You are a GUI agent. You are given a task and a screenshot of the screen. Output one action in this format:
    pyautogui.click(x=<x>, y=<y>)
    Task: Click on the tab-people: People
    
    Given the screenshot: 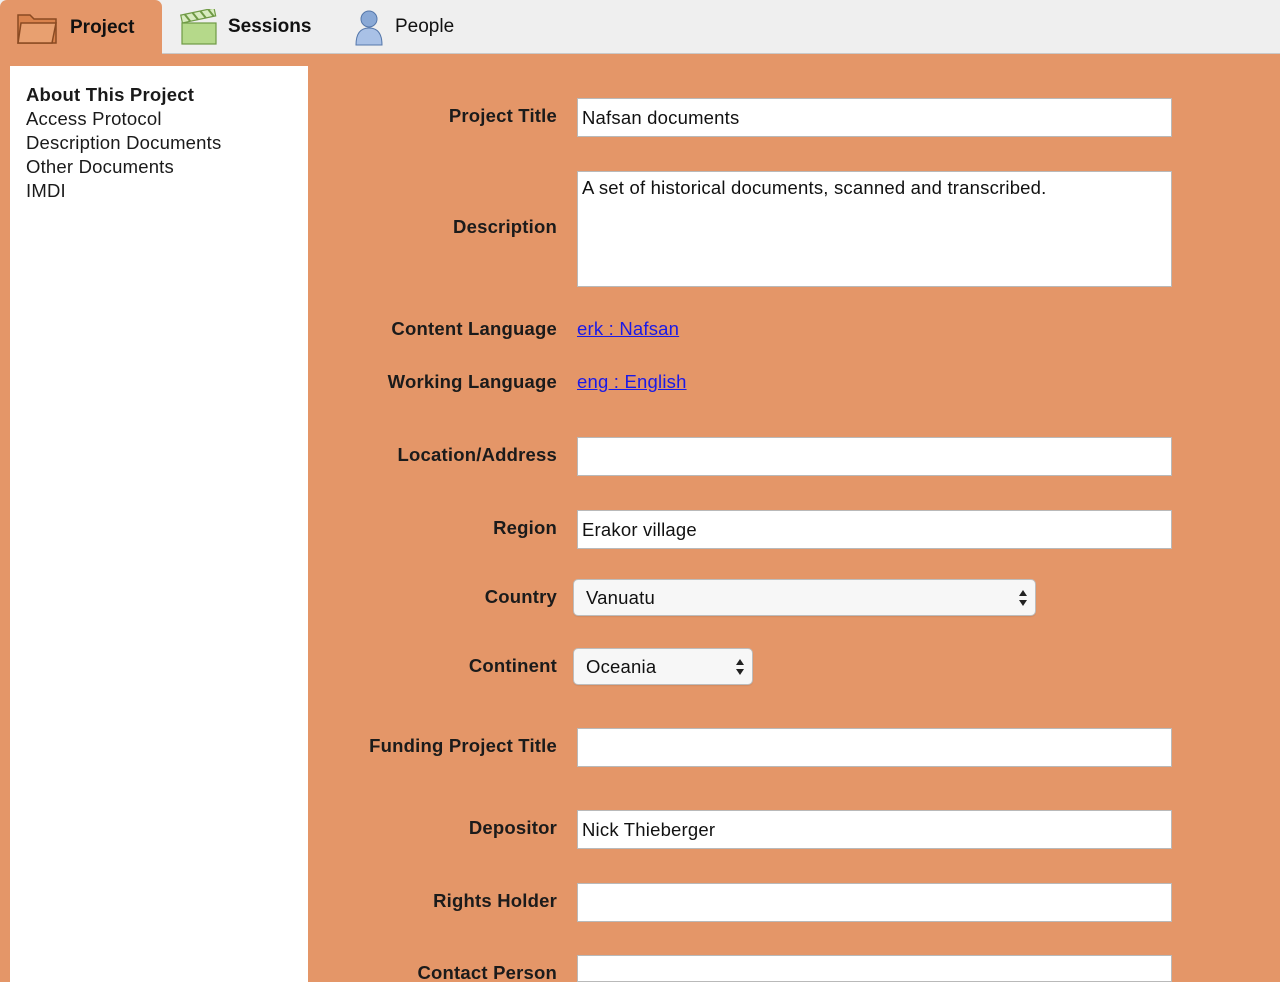 What is the action you would take?
    pyautogui.click(x=403, y=27)
    